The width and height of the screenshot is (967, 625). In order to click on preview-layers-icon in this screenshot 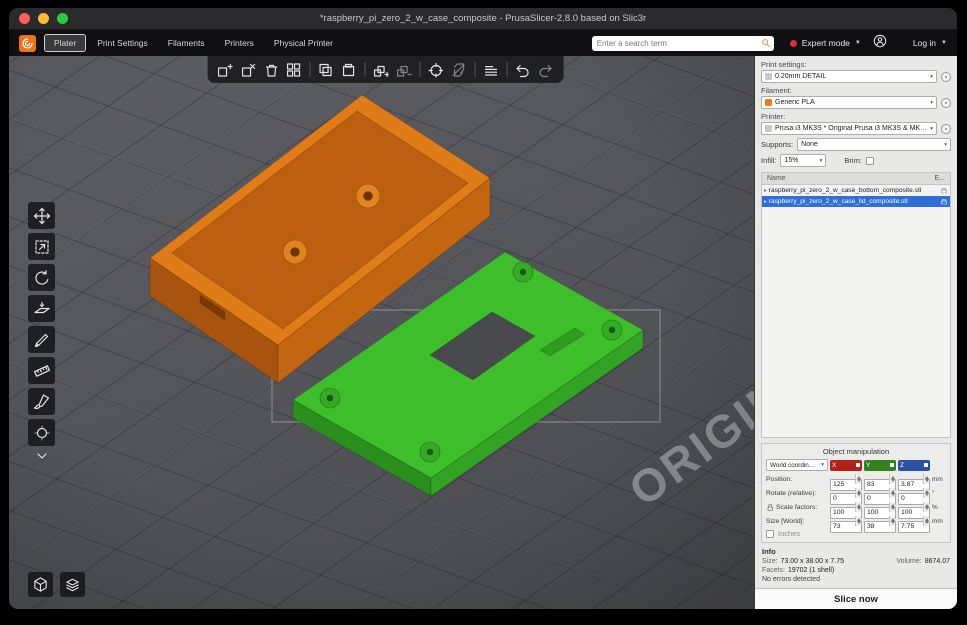, I will do `click(72, 585)`.